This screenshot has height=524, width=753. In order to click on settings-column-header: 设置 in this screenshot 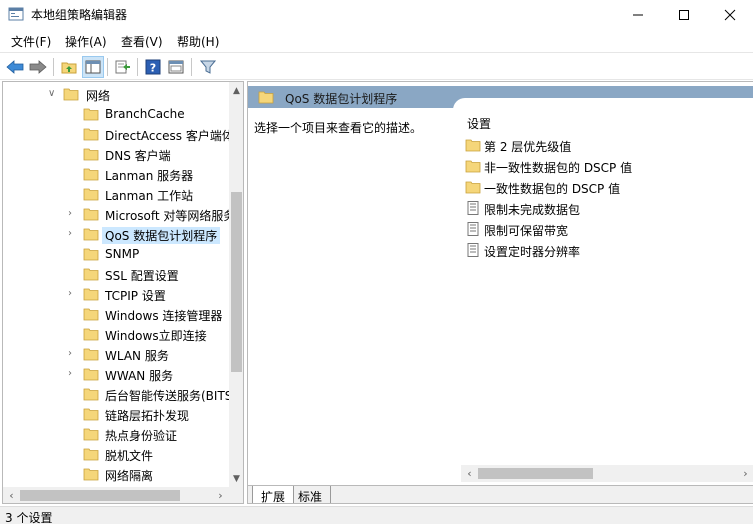, I will do `click(479, 123)`.